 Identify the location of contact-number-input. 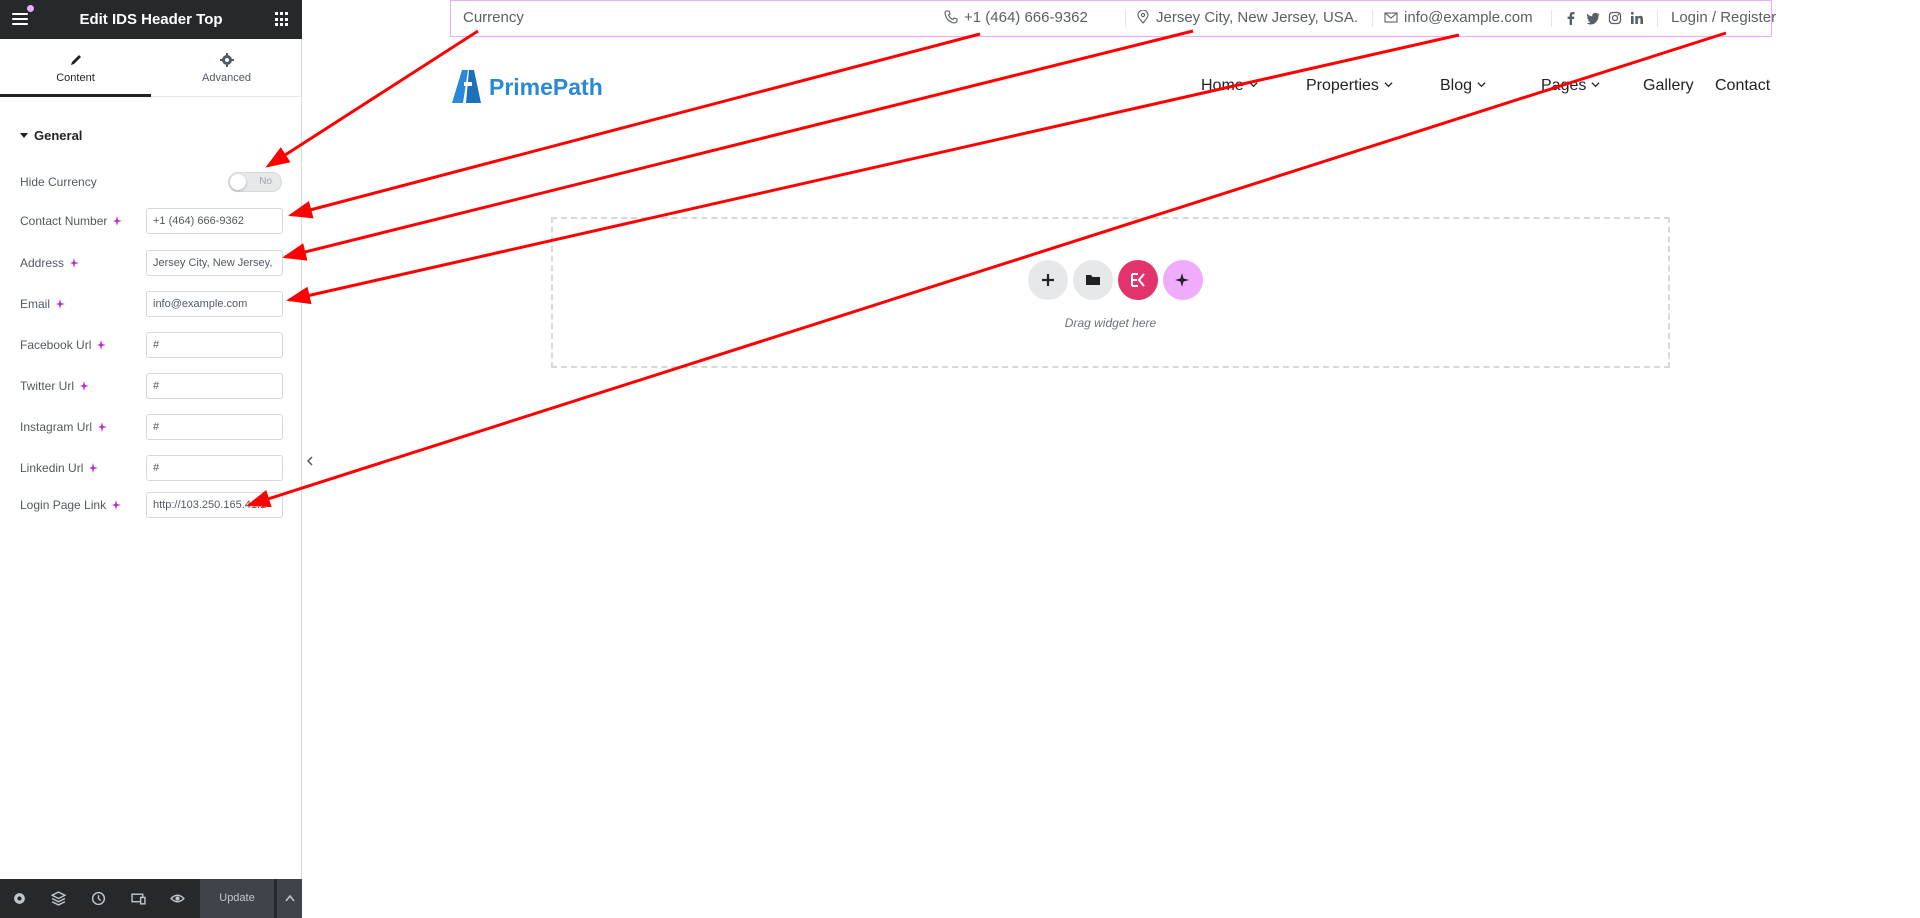
(214, 221).